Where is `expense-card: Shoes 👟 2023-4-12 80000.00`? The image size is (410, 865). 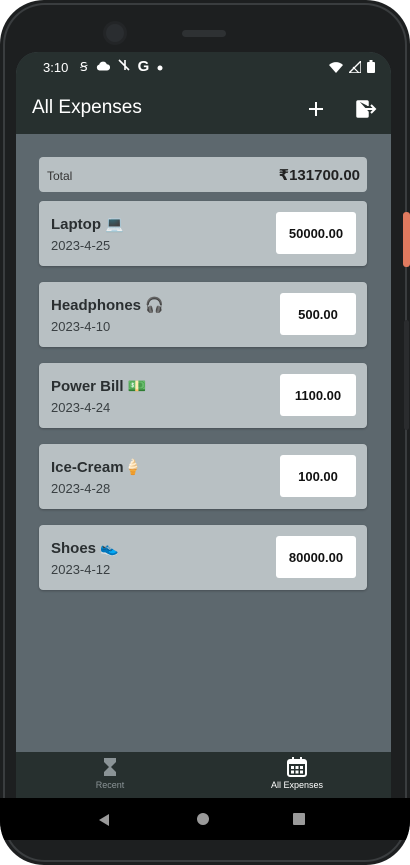 expense-card: Shoes 👟 2023-4-12 80000.00 is located at coordinates (203, 557).